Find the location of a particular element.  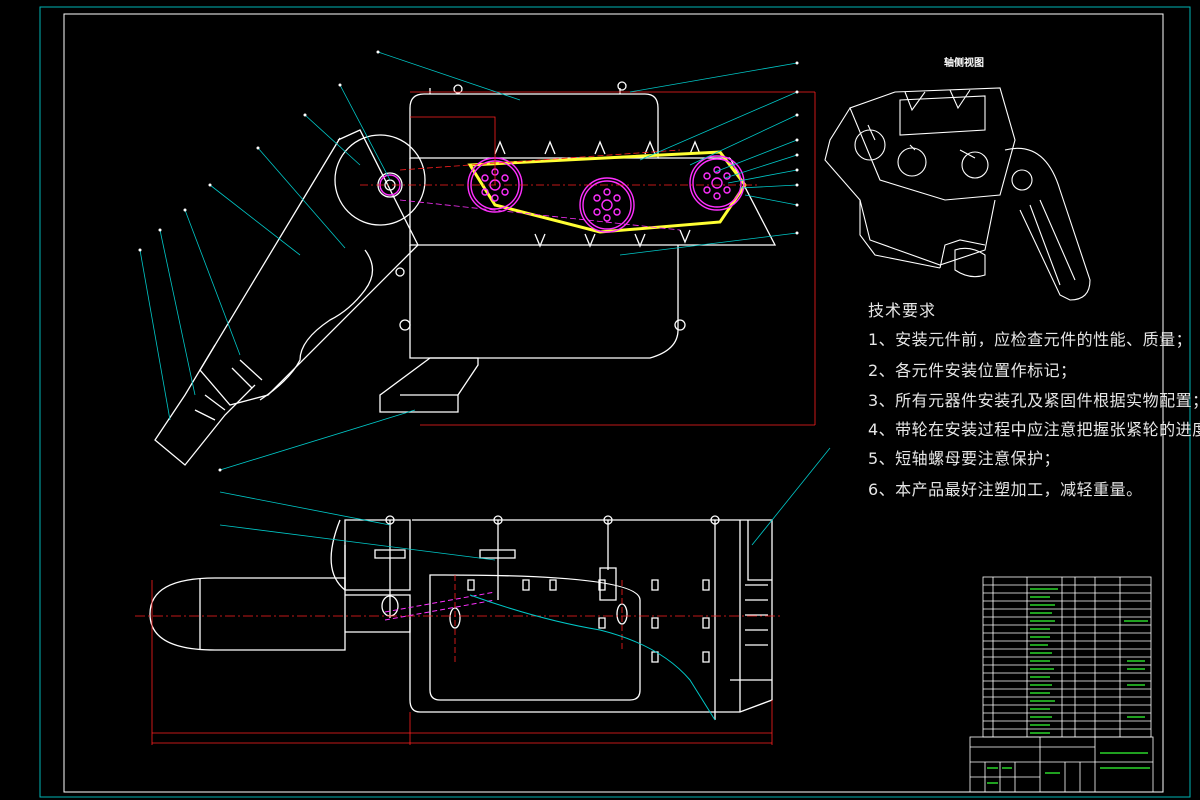

bom-table-fill-marks is located at coordinates (1068, 686).